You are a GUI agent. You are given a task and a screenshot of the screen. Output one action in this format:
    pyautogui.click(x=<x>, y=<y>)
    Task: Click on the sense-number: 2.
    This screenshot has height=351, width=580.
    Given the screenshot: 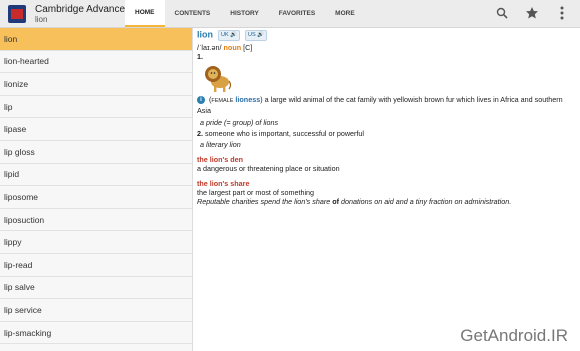 What is the action you would take?
    pyautogui.click(x=200, y=133)
    